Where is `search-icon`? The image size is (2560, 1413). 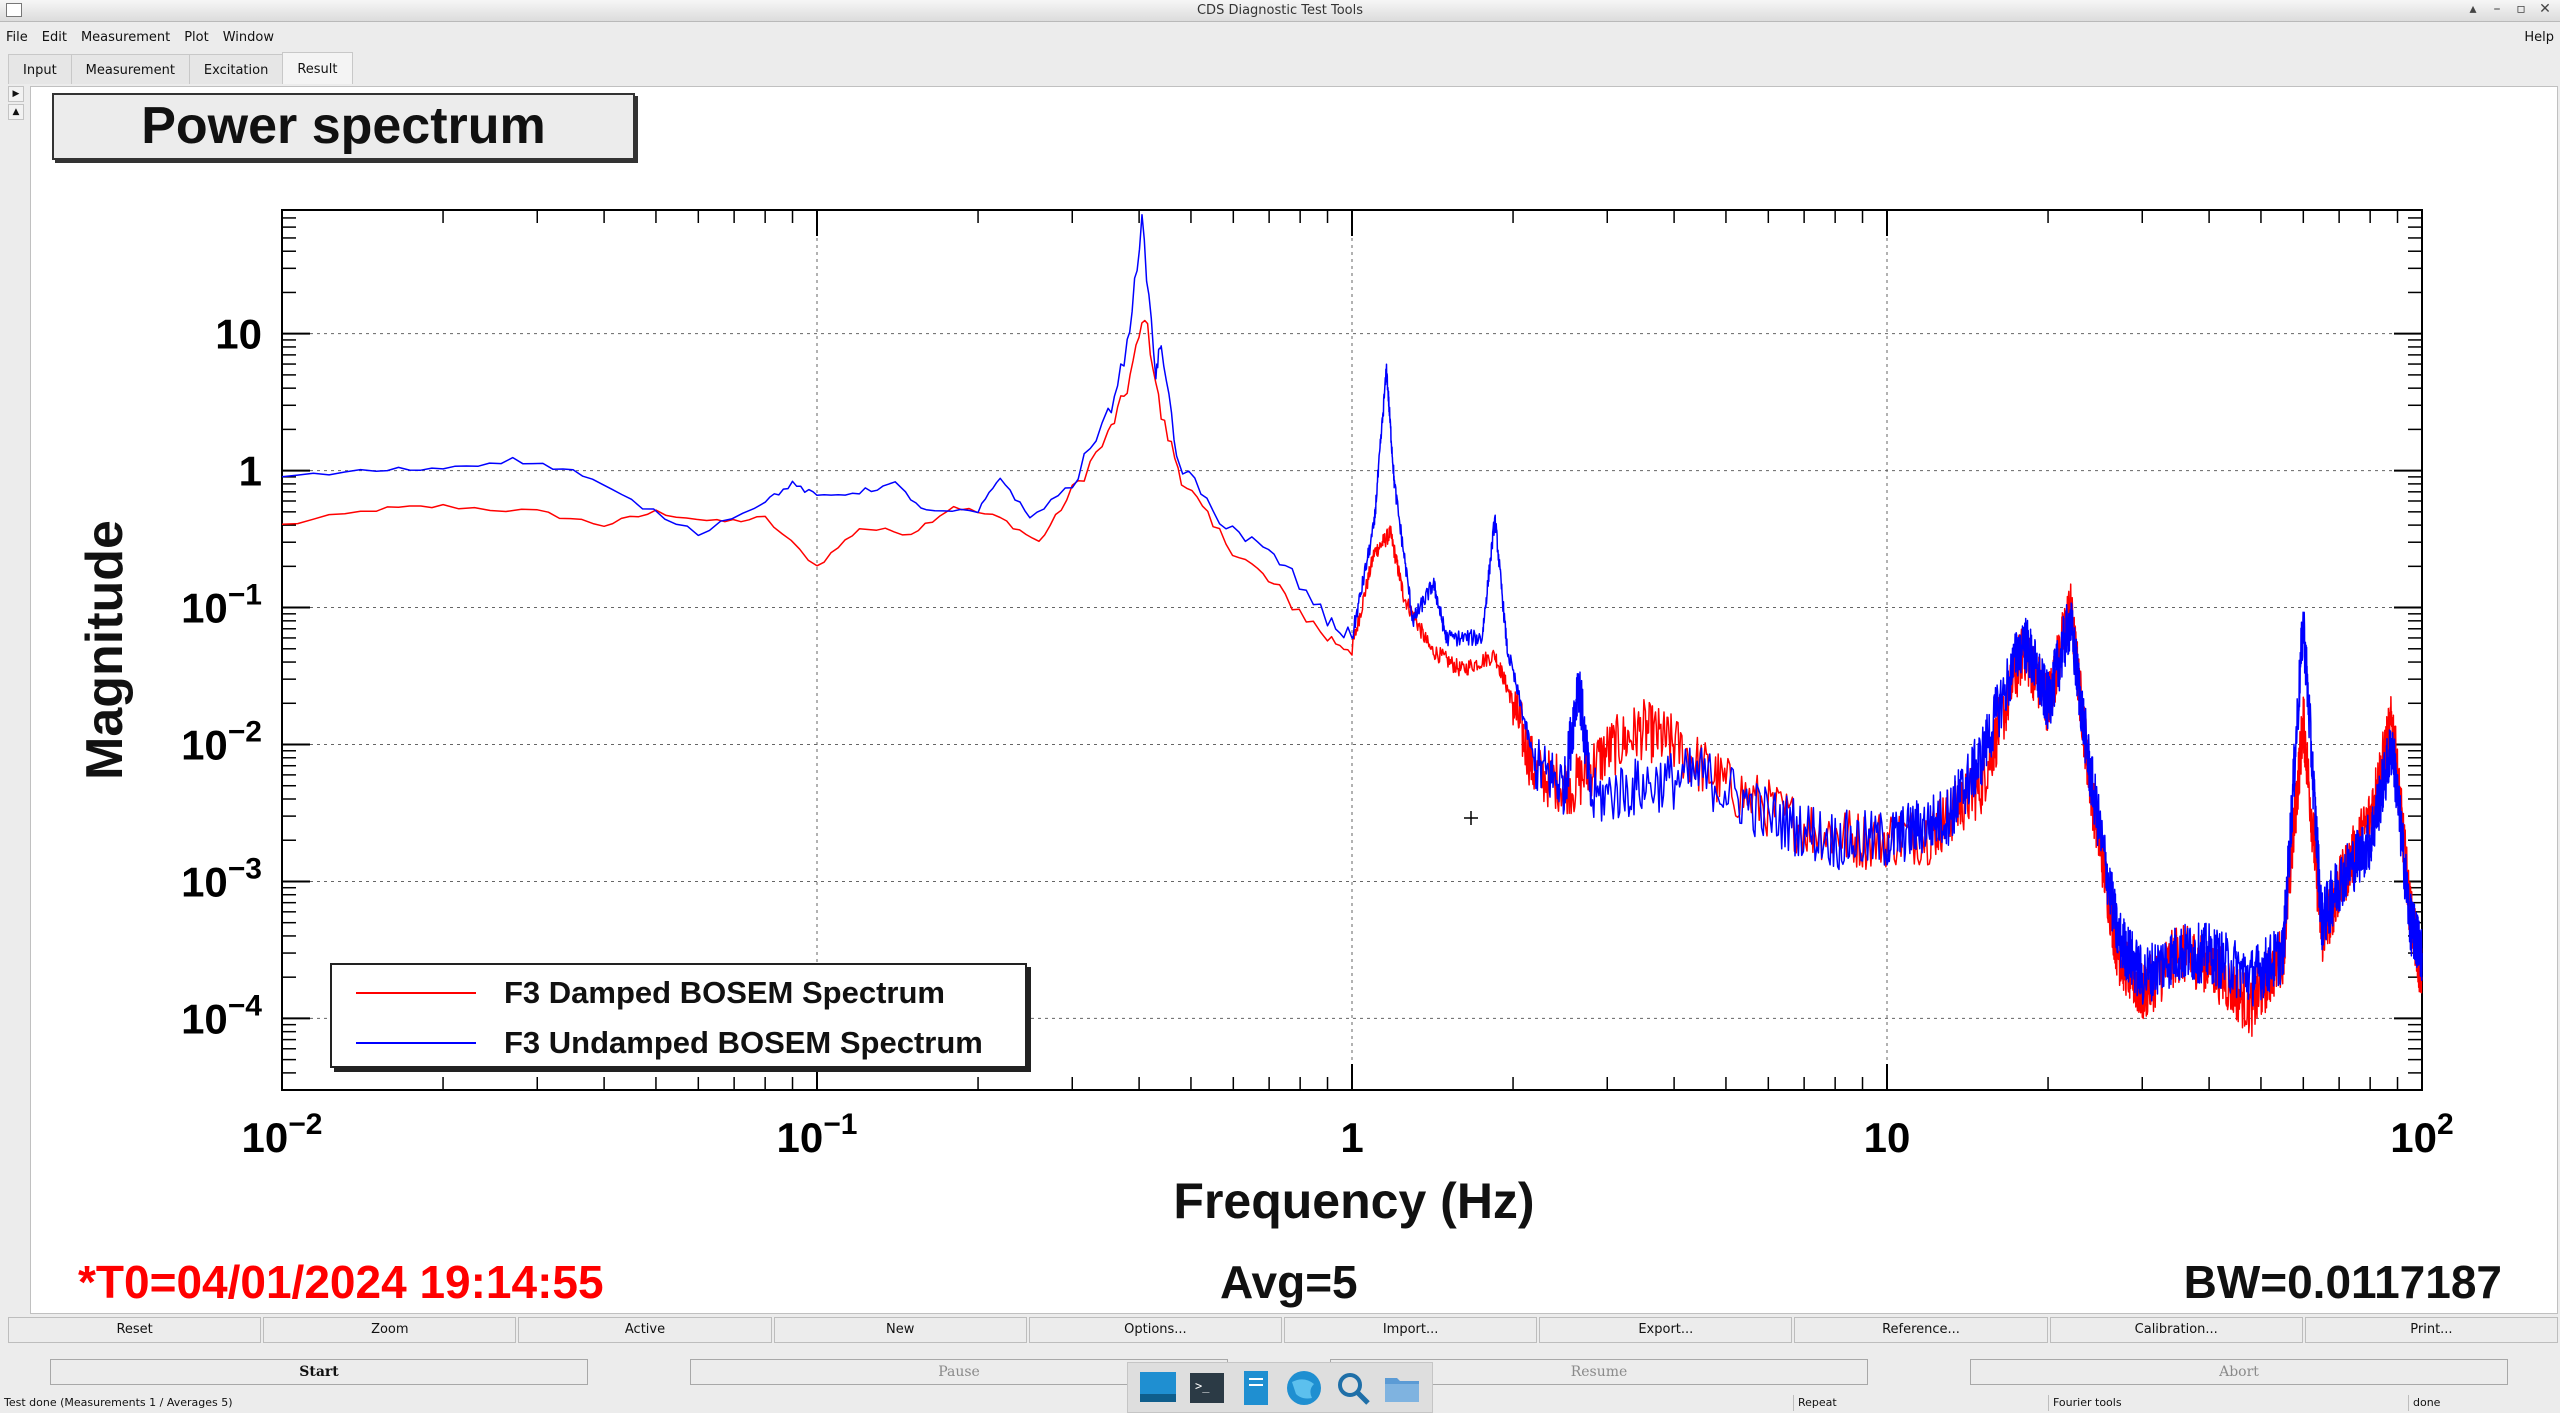 search-icon is located at coordinates (1353, 1388).